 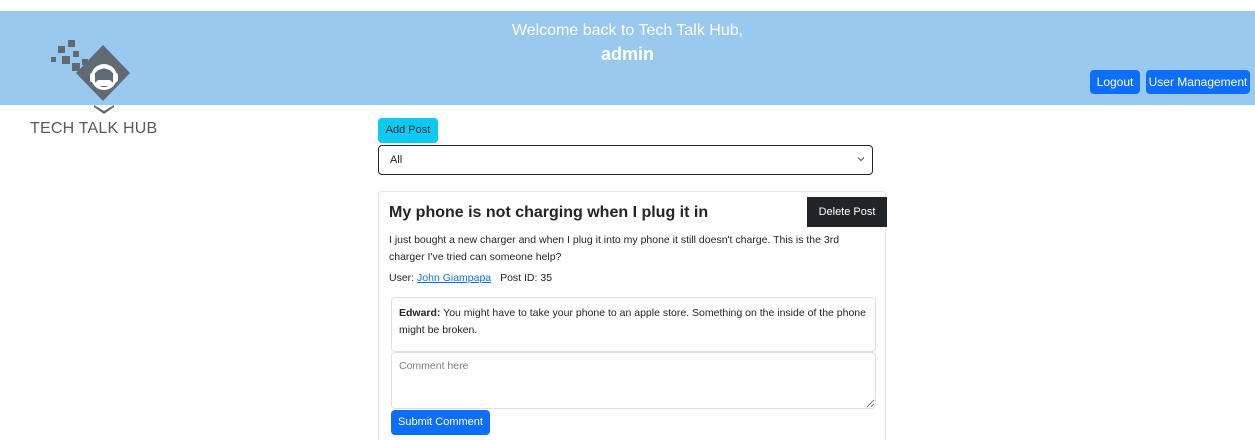 I want to click on welcome-text: Welcome back to Tech Talk Hub,, so click(x=627, y=30).